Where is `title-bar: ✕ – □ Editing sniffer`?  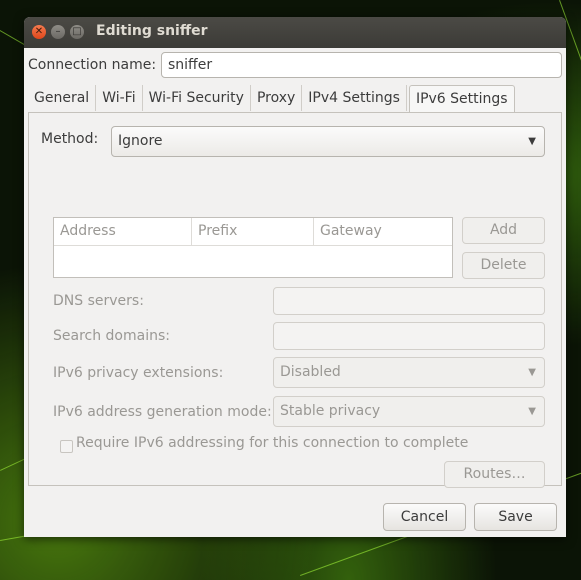 title-bar: ✕ – □ Editing sniffer is located at coordinates (295, 32).